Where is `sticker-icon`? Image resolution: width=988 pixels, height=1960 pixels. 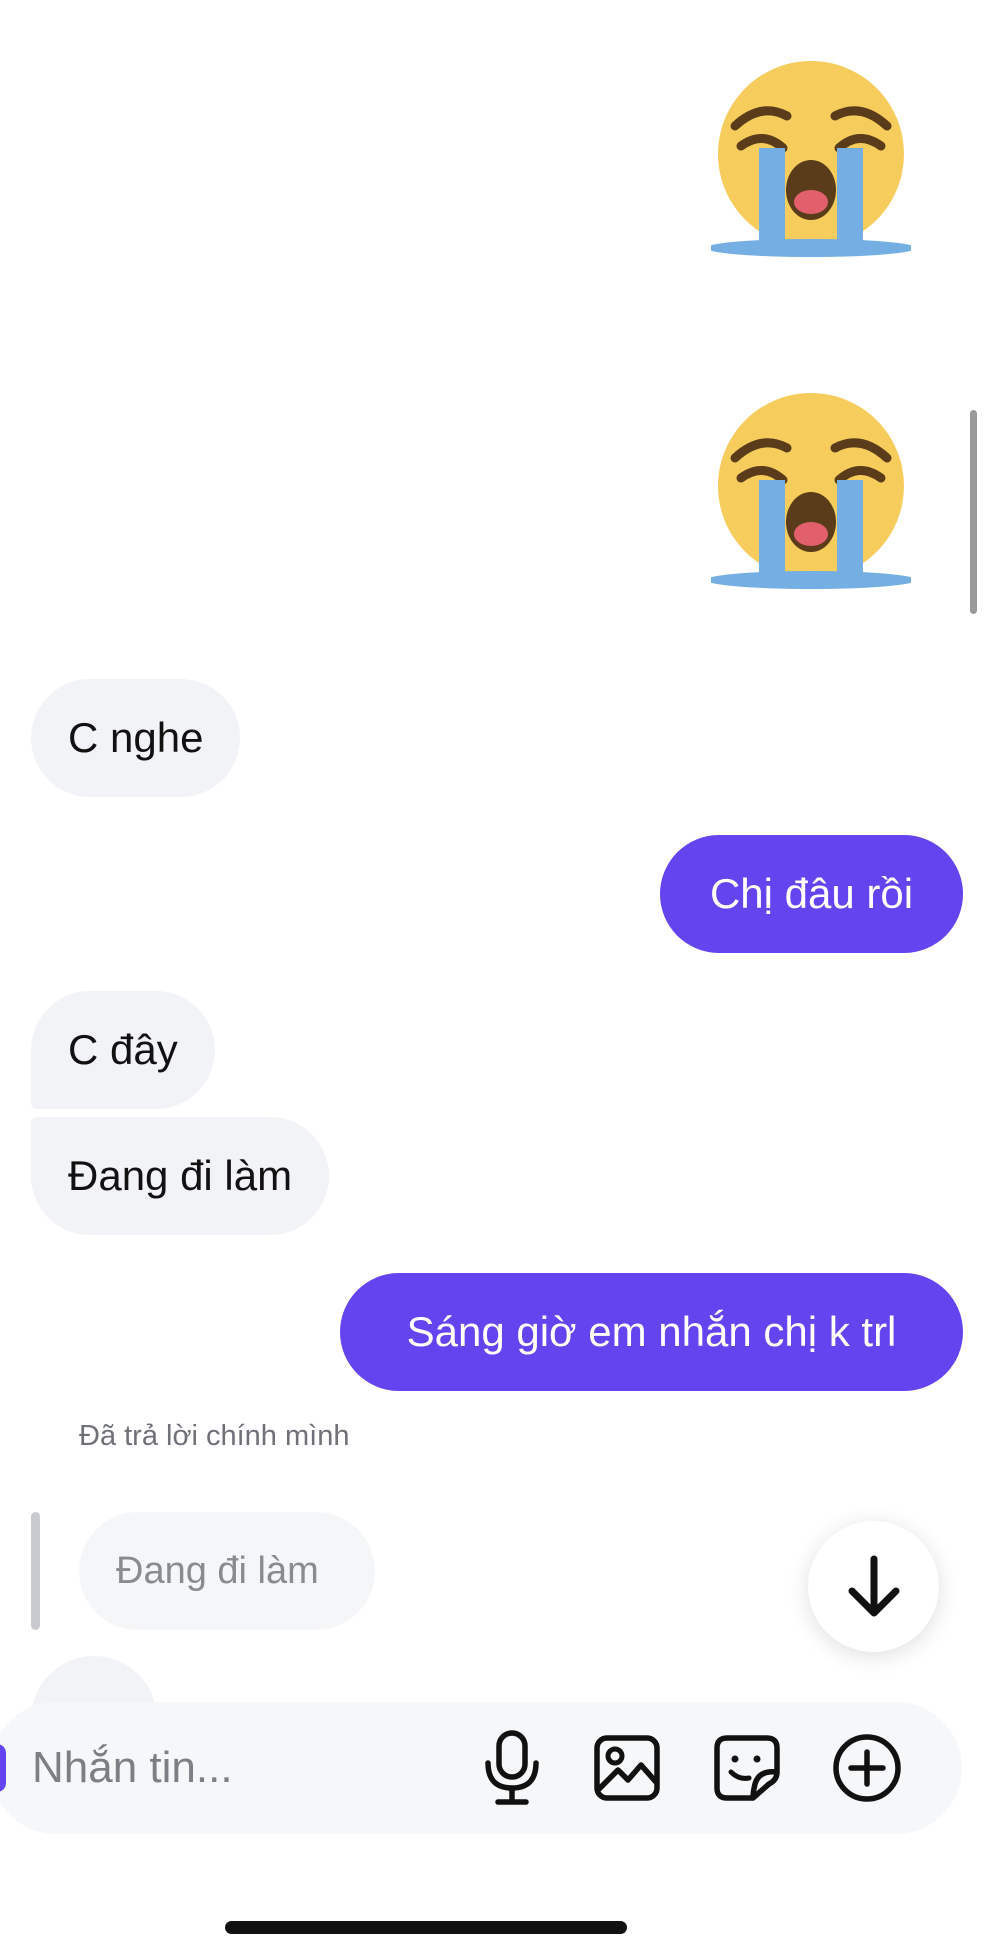
sticker-icon is located at coordinates (747, 1768).